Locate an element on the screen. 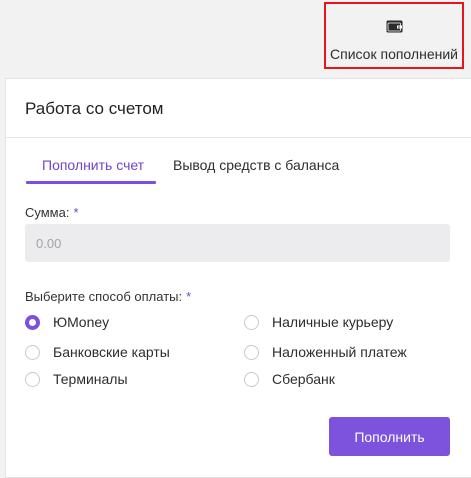 The height and width of the screenshot is (478, 471). payment-option-cash-courier: Наличные курьеру is located at coordinates (318, 322).